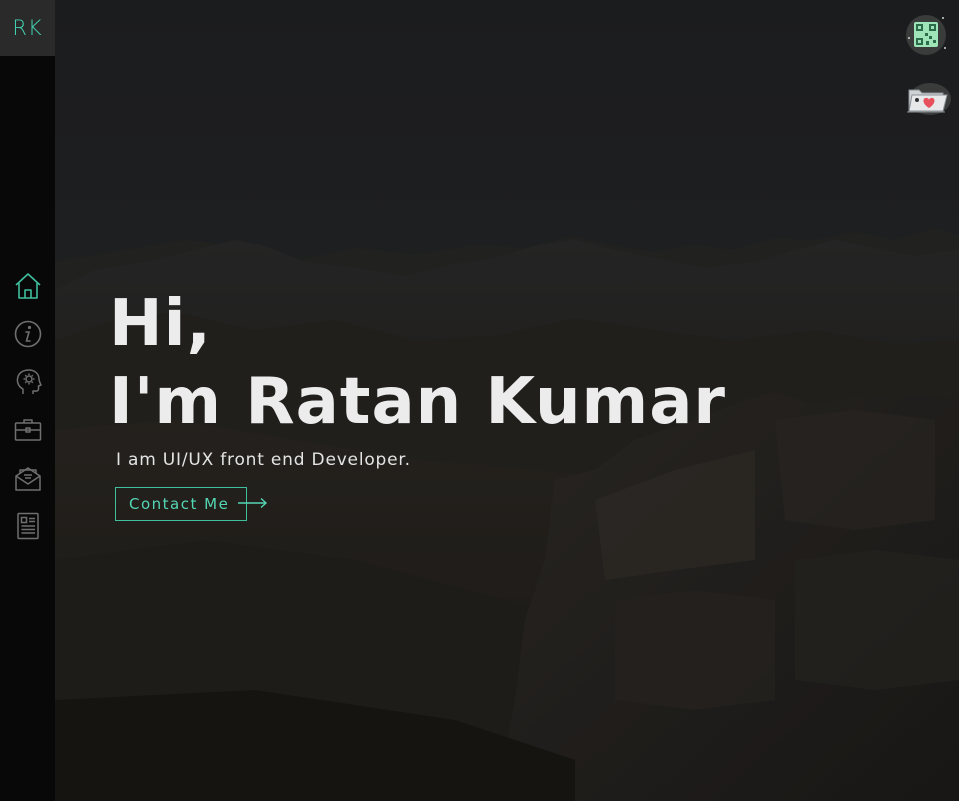 This screenshot has height=801, width=959. I want to click on info-icon, so click(27, 334).